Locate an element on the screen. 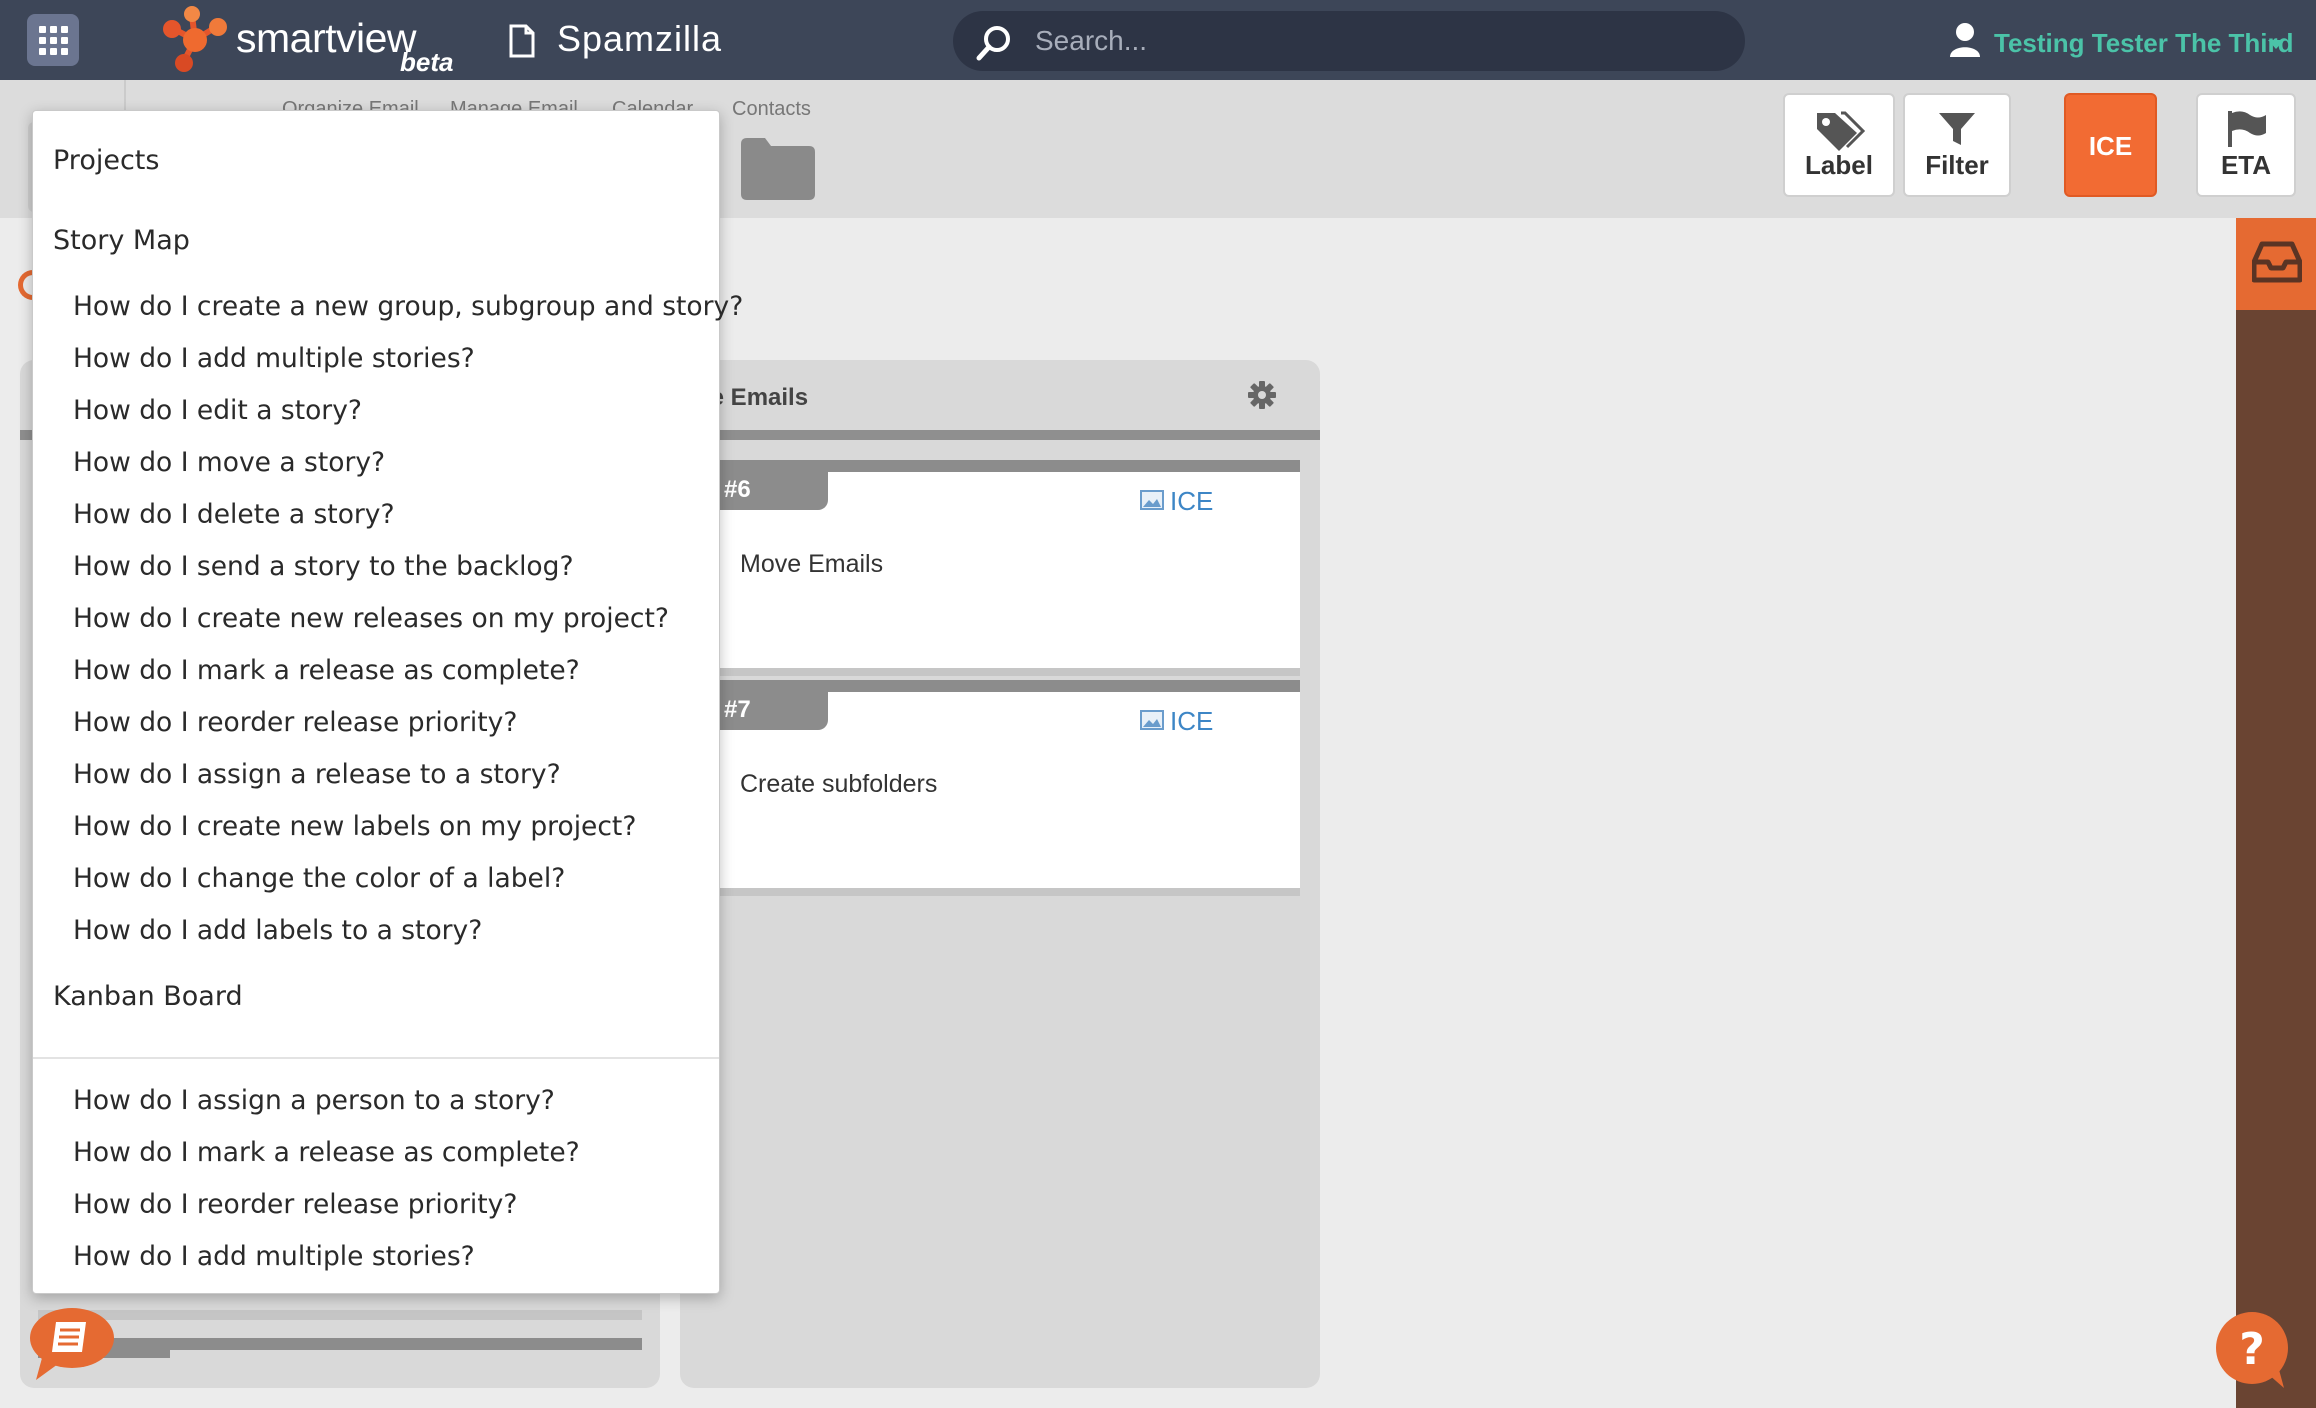  tag-icon is located at coordinates (1841, 131).